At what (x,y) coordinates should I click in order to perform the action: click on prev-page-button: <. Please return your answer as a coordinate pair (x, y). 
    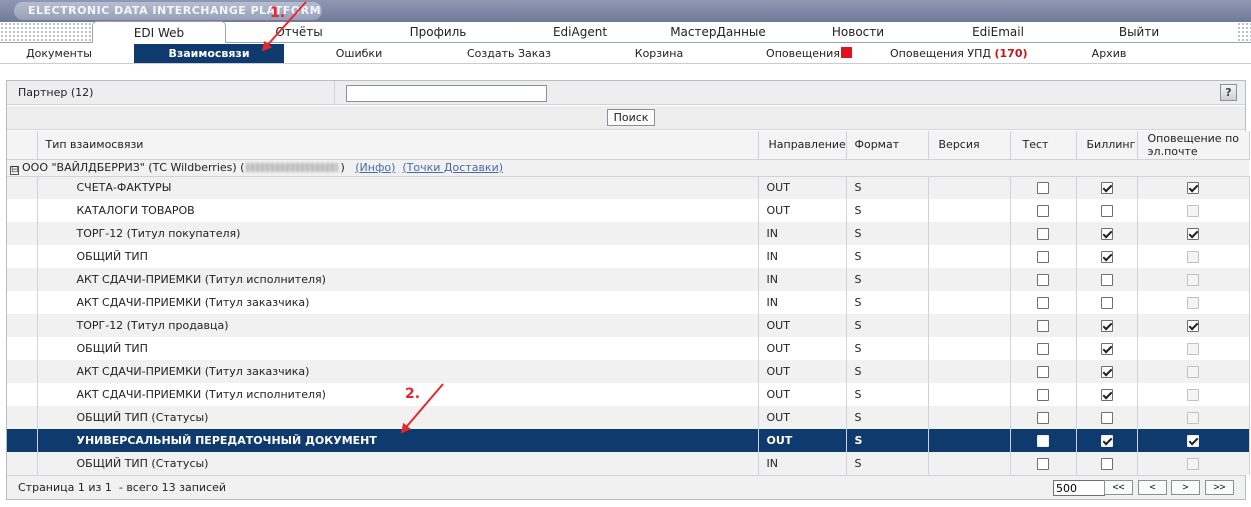
    Looking at the image, I should click on (1152, 487).